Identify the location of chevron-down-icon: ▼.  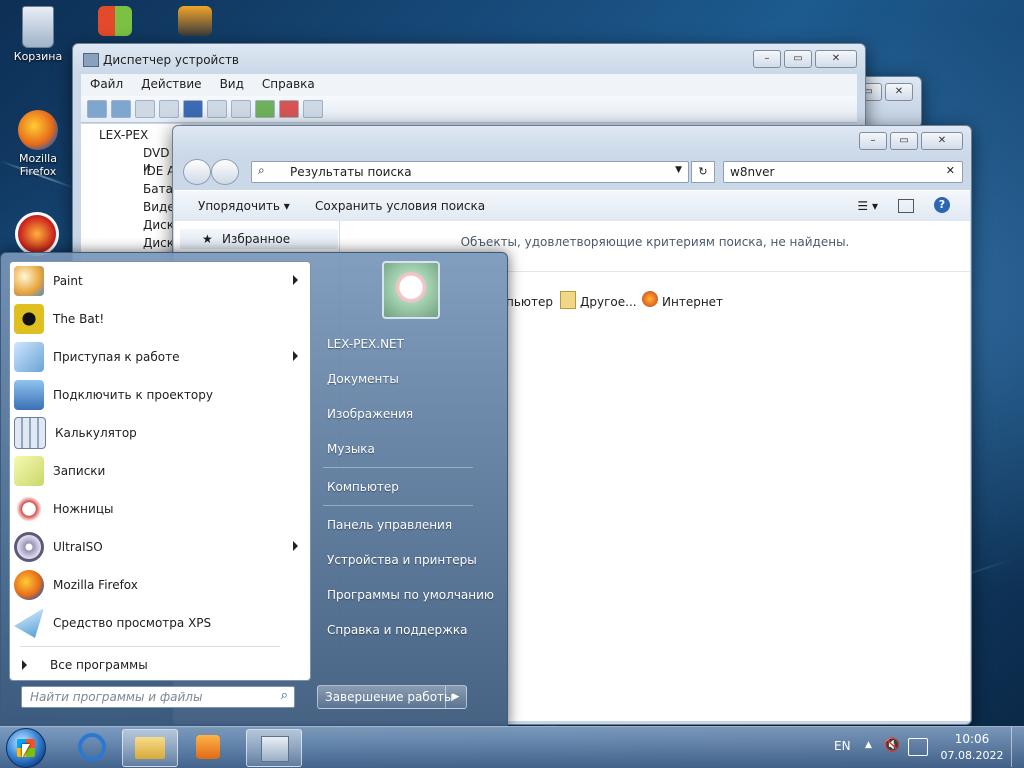
(678, 170).